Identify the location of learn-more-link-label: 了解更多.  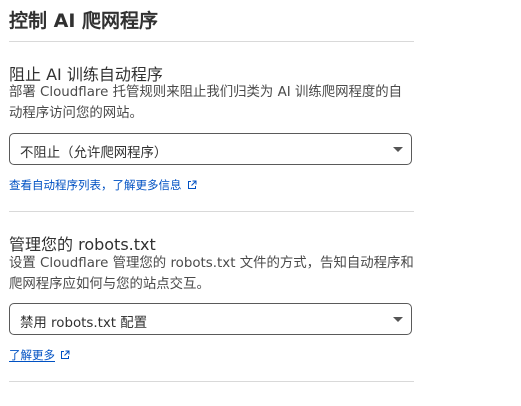
(32, 355).